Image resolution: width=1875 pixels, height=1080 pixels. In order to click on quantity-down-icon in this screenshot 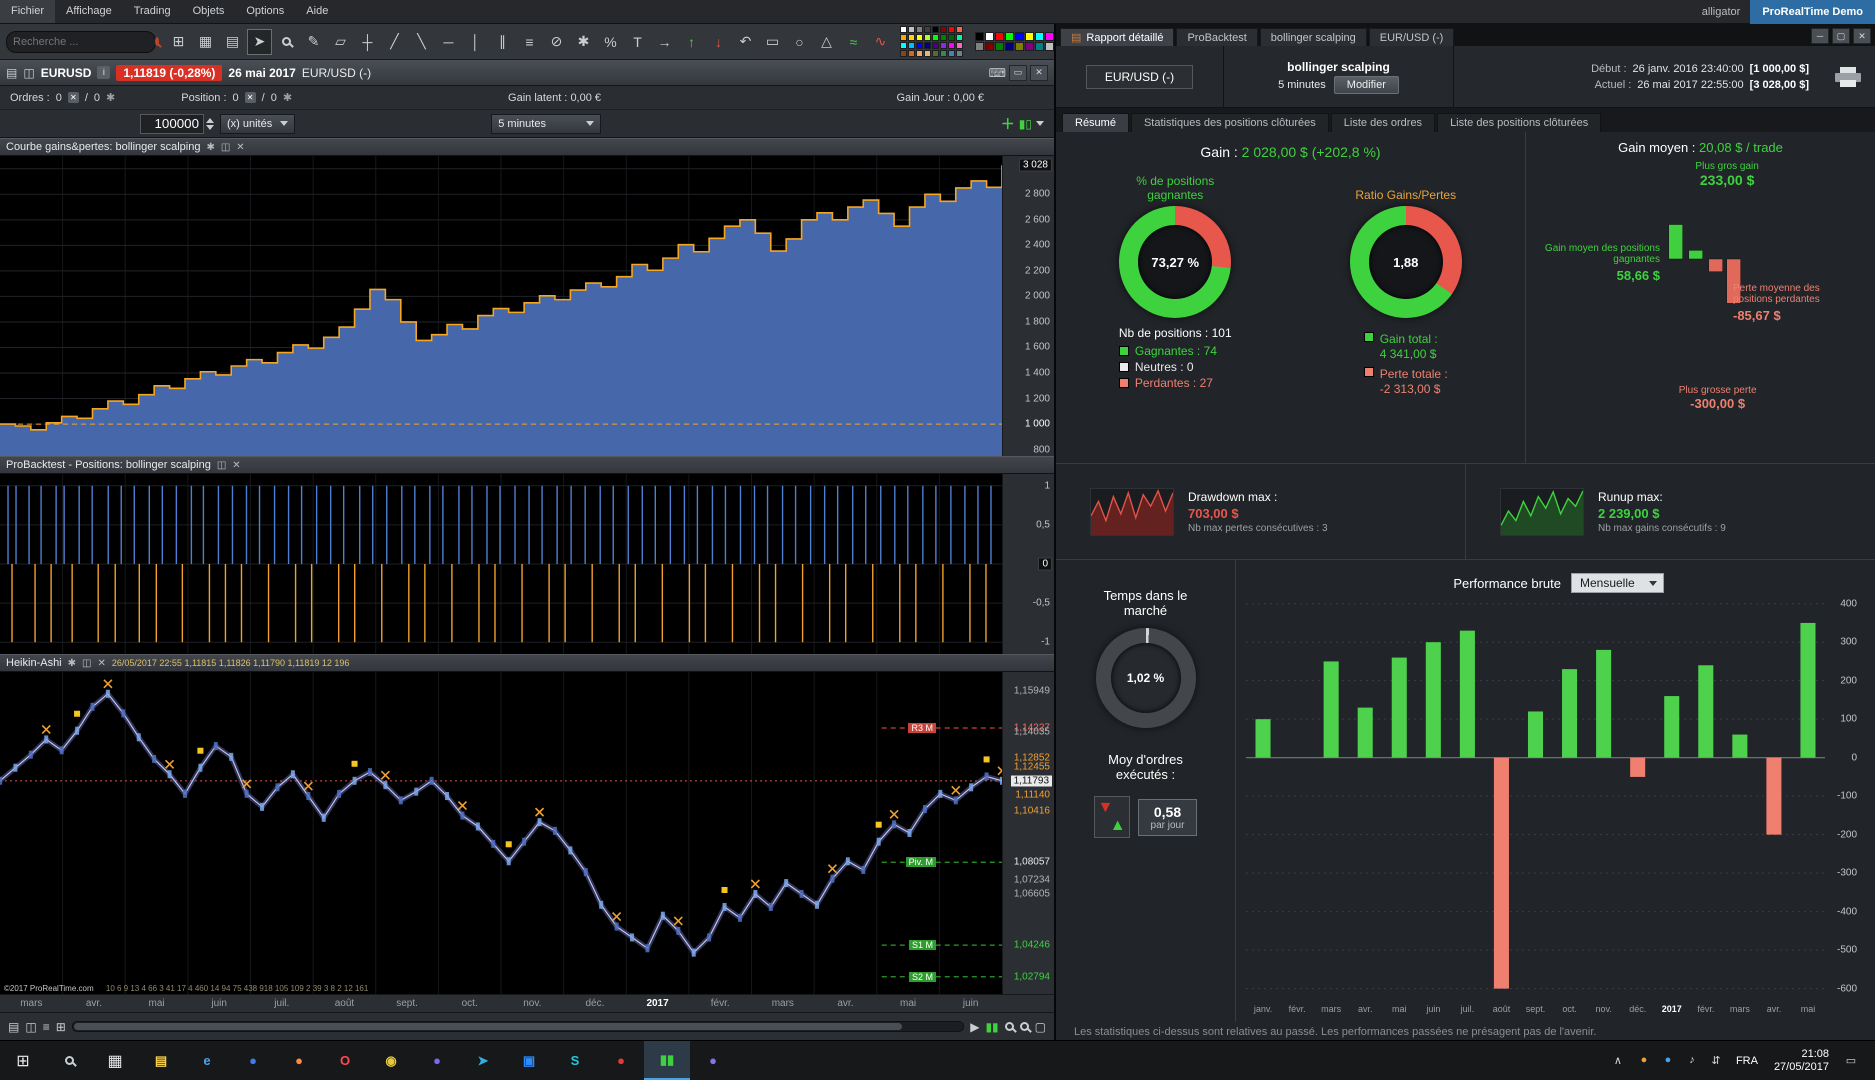, I will do `click(210, 127)`.